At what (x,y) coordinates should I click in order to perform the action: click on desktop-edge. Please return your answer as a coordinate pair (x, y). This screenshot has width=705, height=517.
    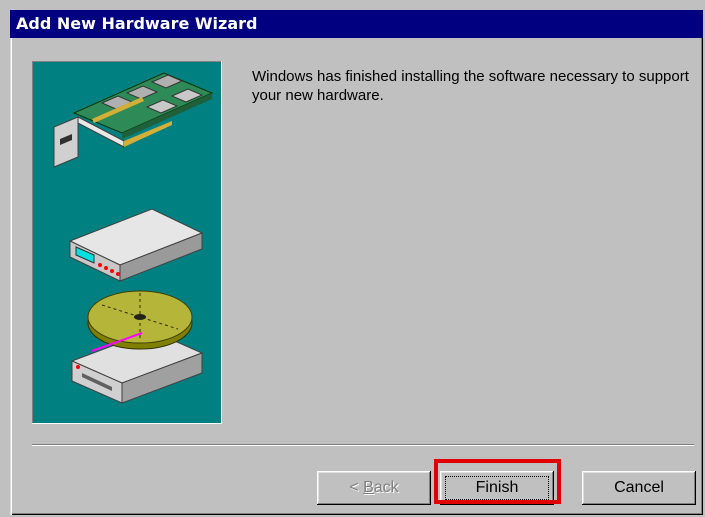
    Looking at the image, I should click on (5, 263).